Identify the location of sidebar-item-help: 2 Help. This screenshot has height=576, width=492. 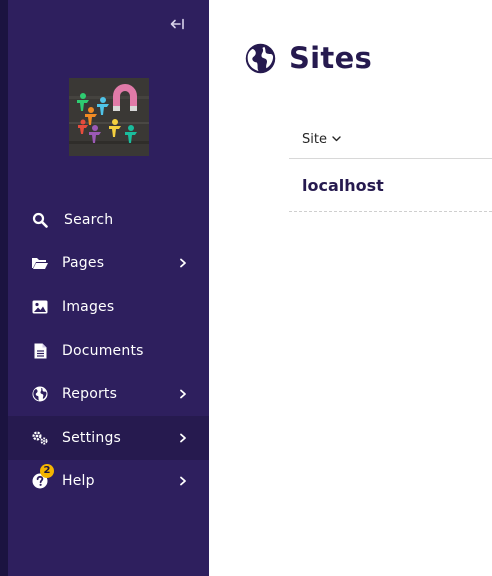
(108, 482).